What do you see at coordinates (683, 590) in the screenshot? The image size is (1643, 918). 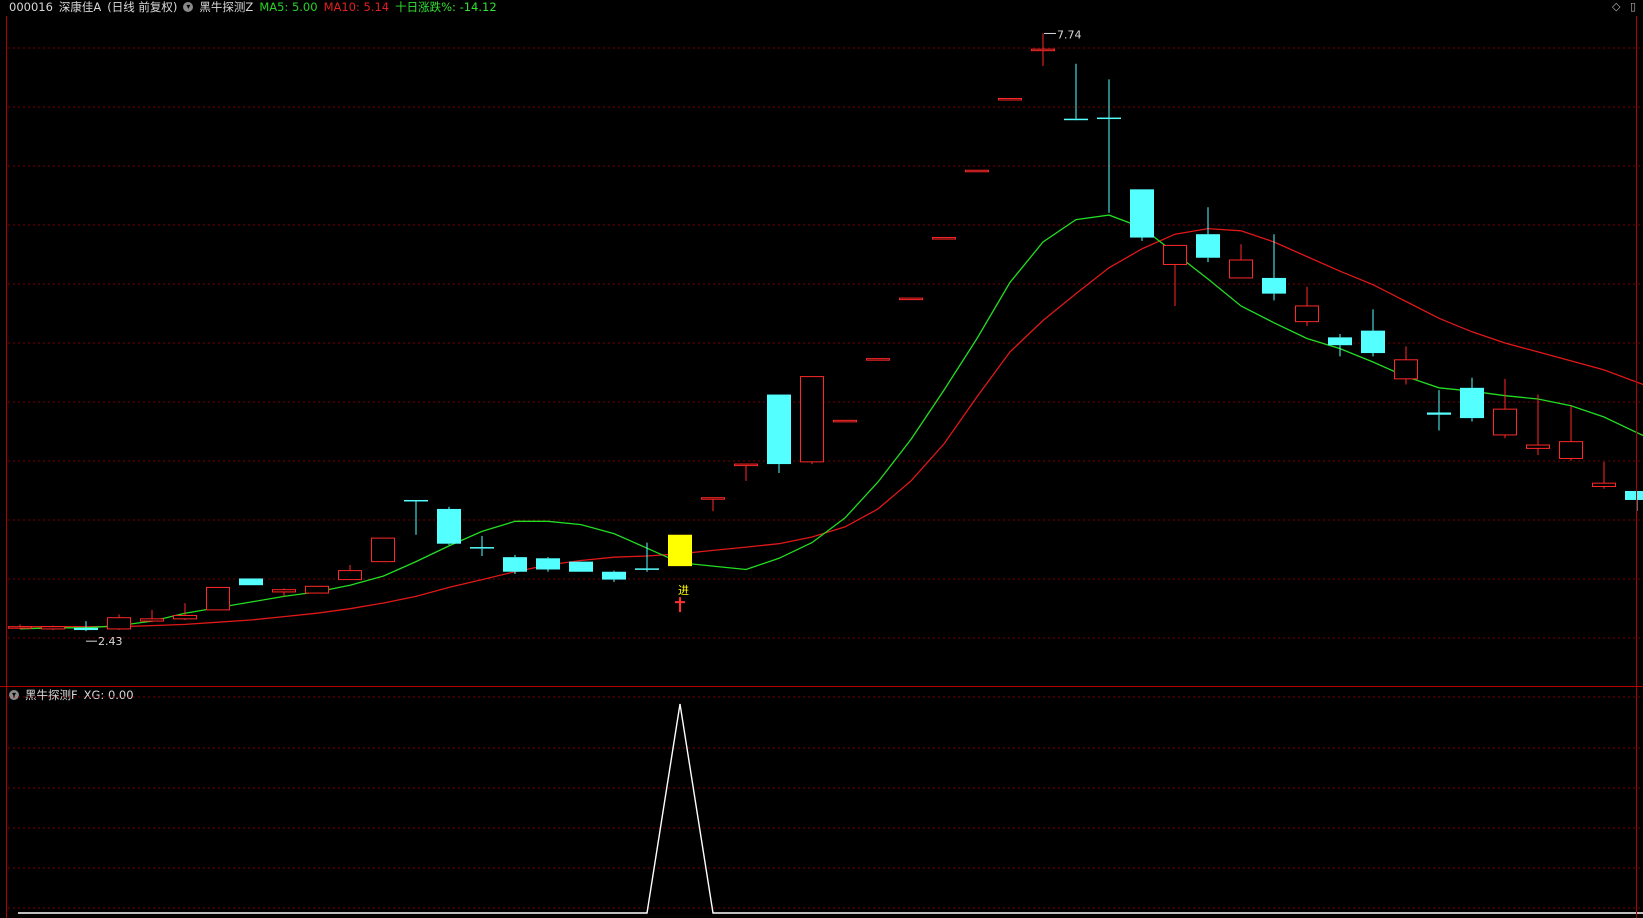 I see `buy-signal-label: 进` at bounding box center [683, 590].